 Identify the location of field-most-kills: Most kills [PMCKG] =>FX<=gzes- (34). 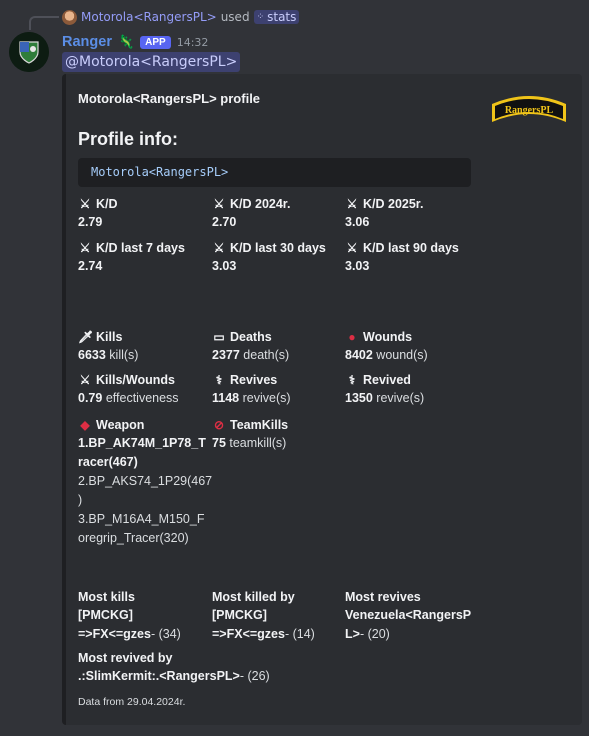
(144, 616).